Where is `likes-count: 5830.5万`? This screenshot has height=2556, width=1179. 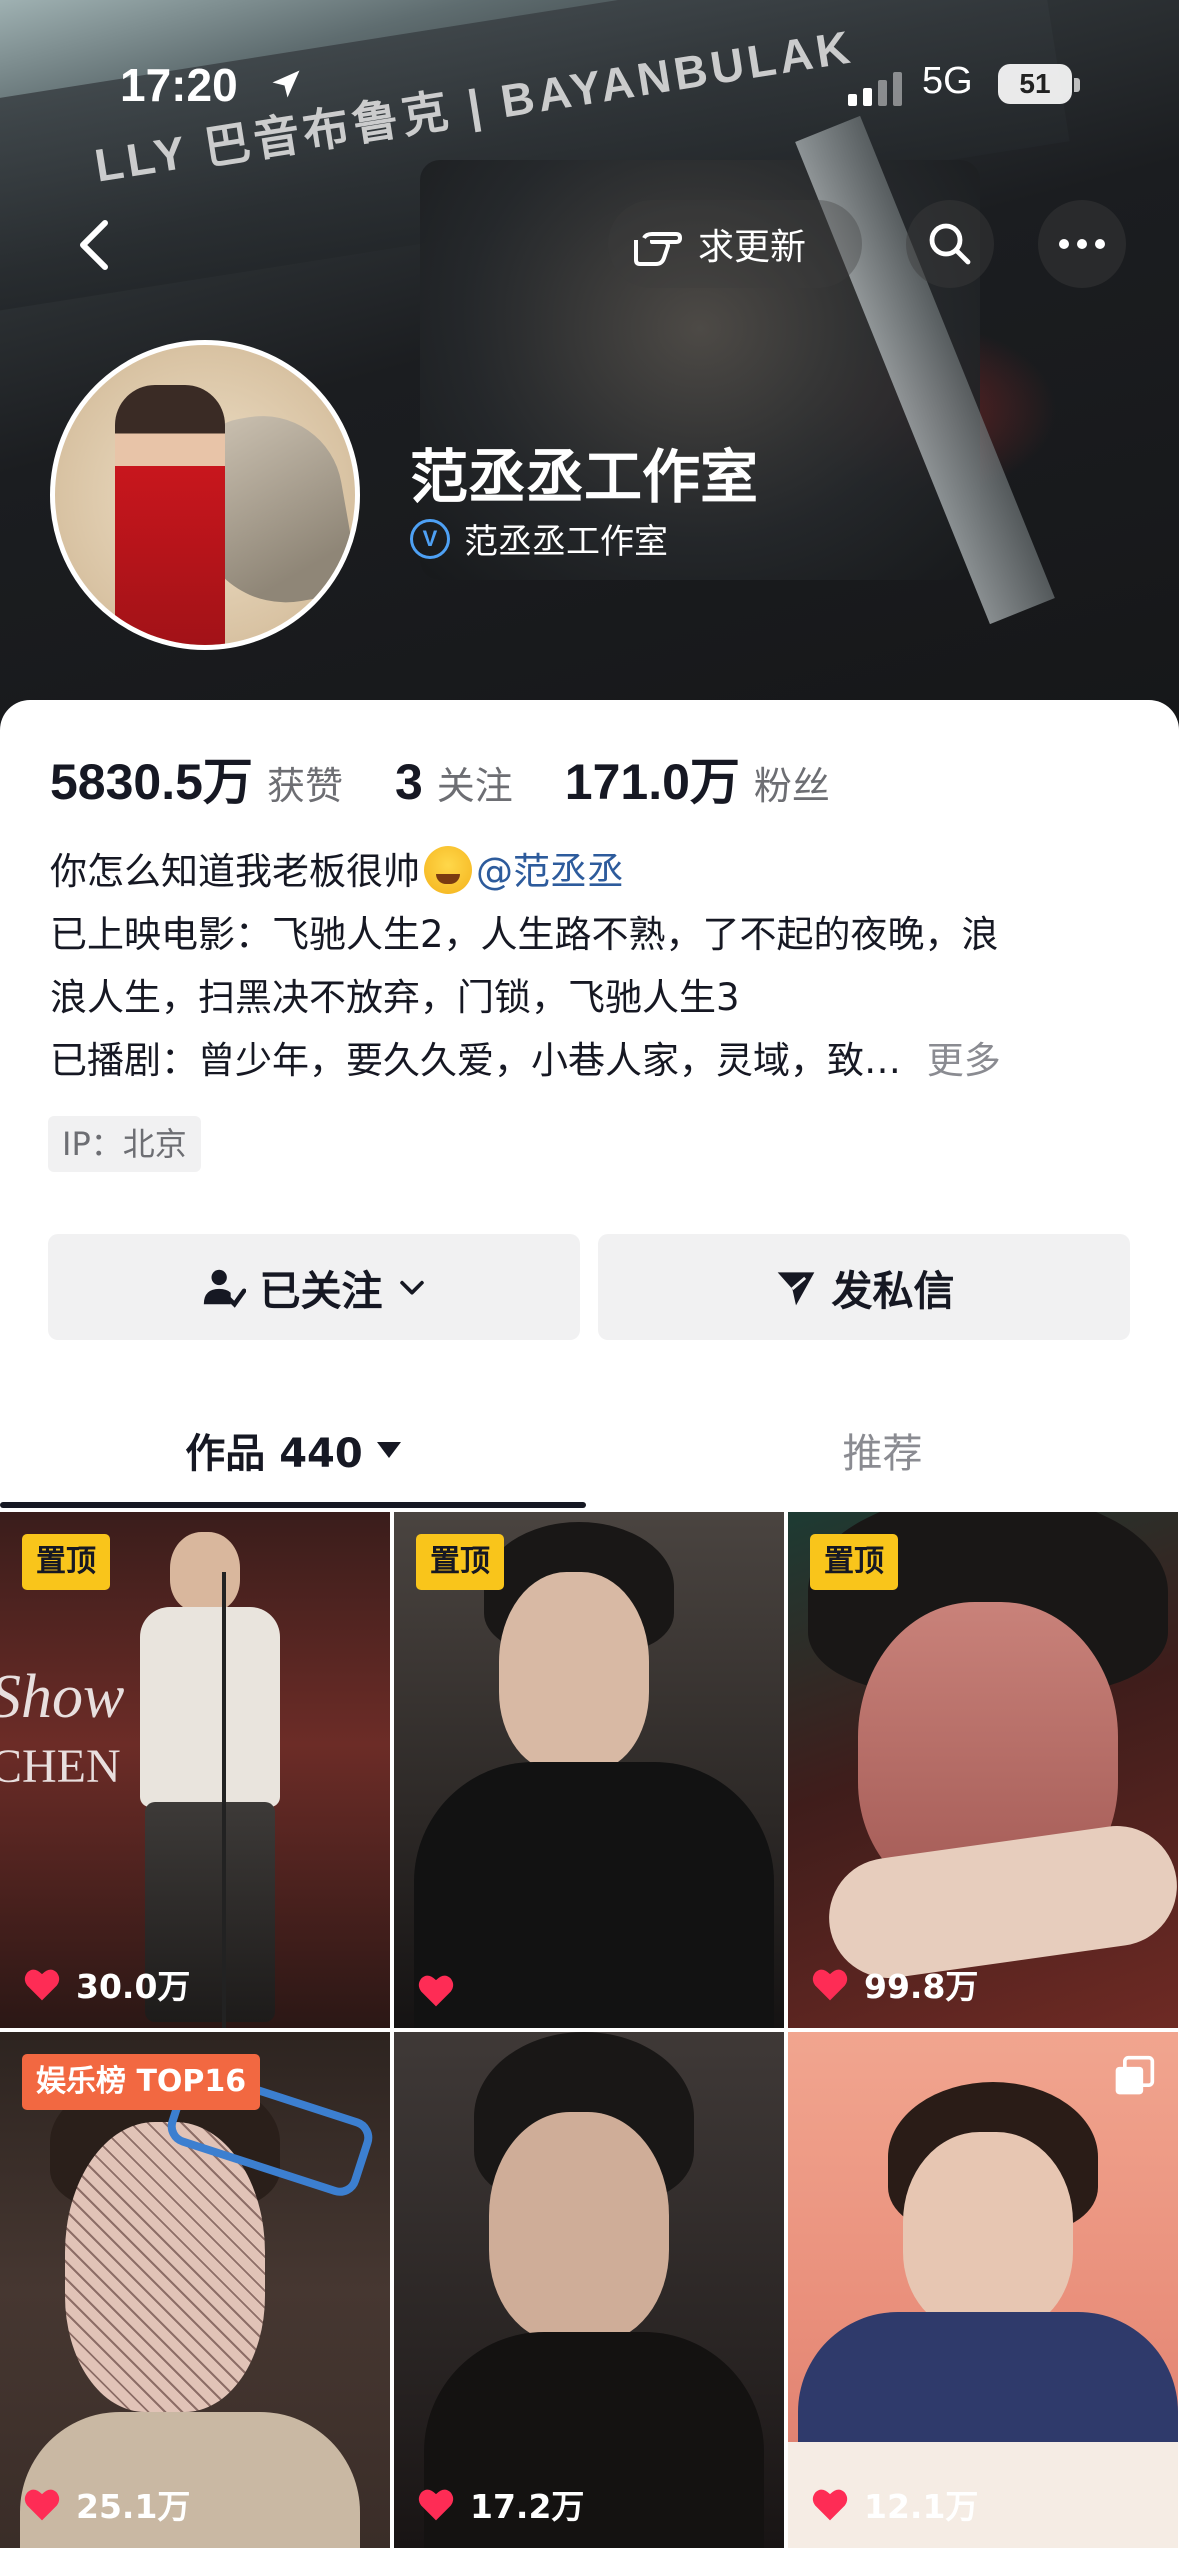
likes-count: 5830.5万 is located at coordinates (151, 782).